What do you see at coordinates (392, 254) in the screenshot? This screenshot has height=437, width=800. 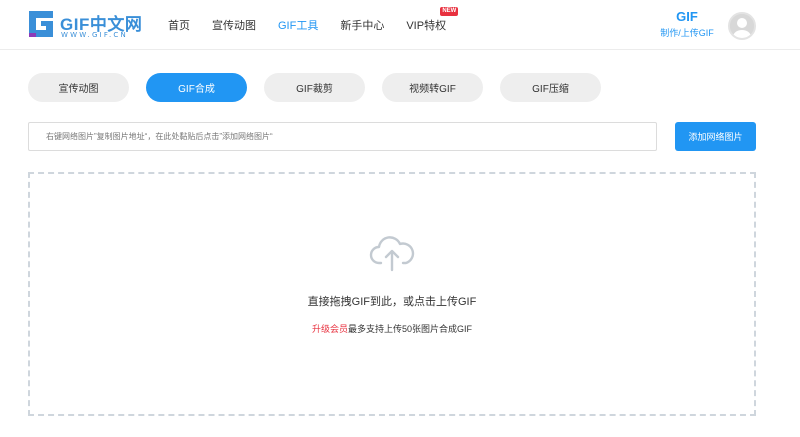 I see `cloud-upload-icon` at bounding box center [392, 254].